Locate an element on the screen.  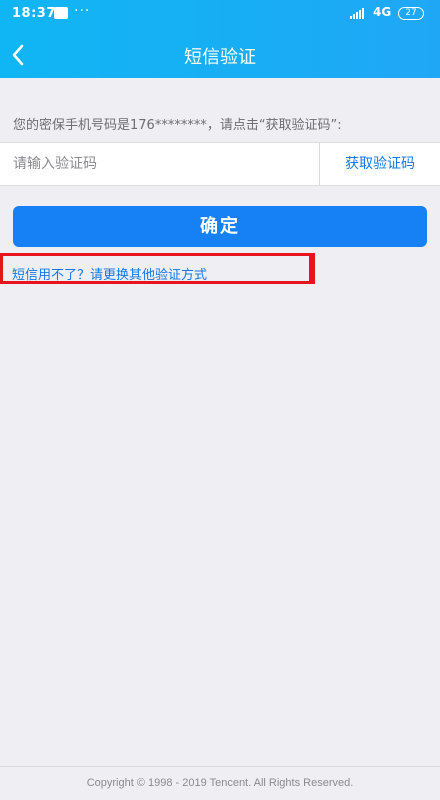
alternative-verification-link: 短信用不了？请更换其他验证方式 is located at coordinates (109, 273).